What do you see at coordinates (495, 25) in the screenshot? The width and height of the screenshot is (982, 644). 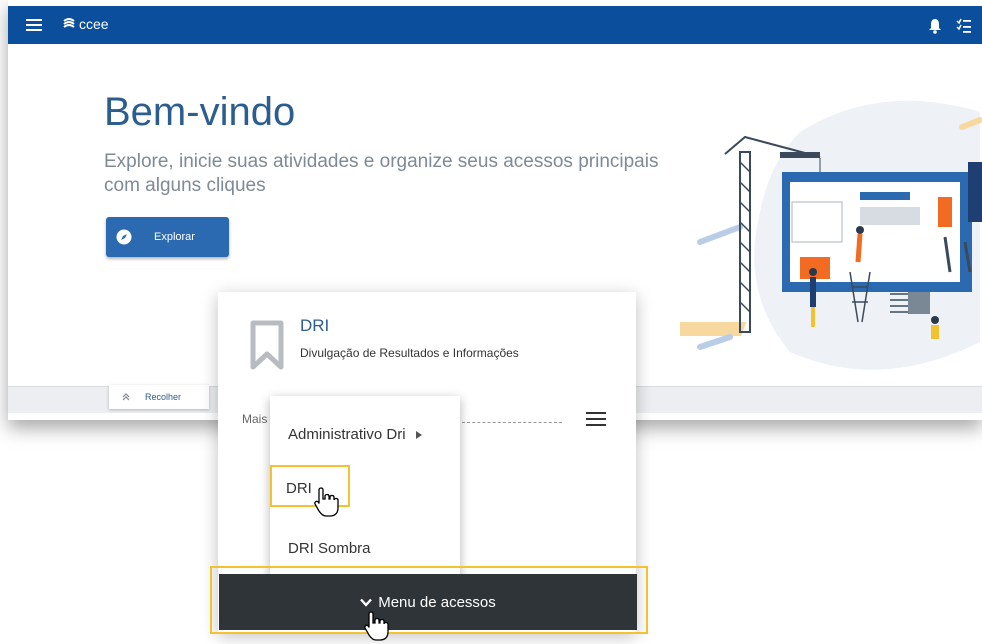 I see `top-bar: ccee` at bounding box center [495, 25].